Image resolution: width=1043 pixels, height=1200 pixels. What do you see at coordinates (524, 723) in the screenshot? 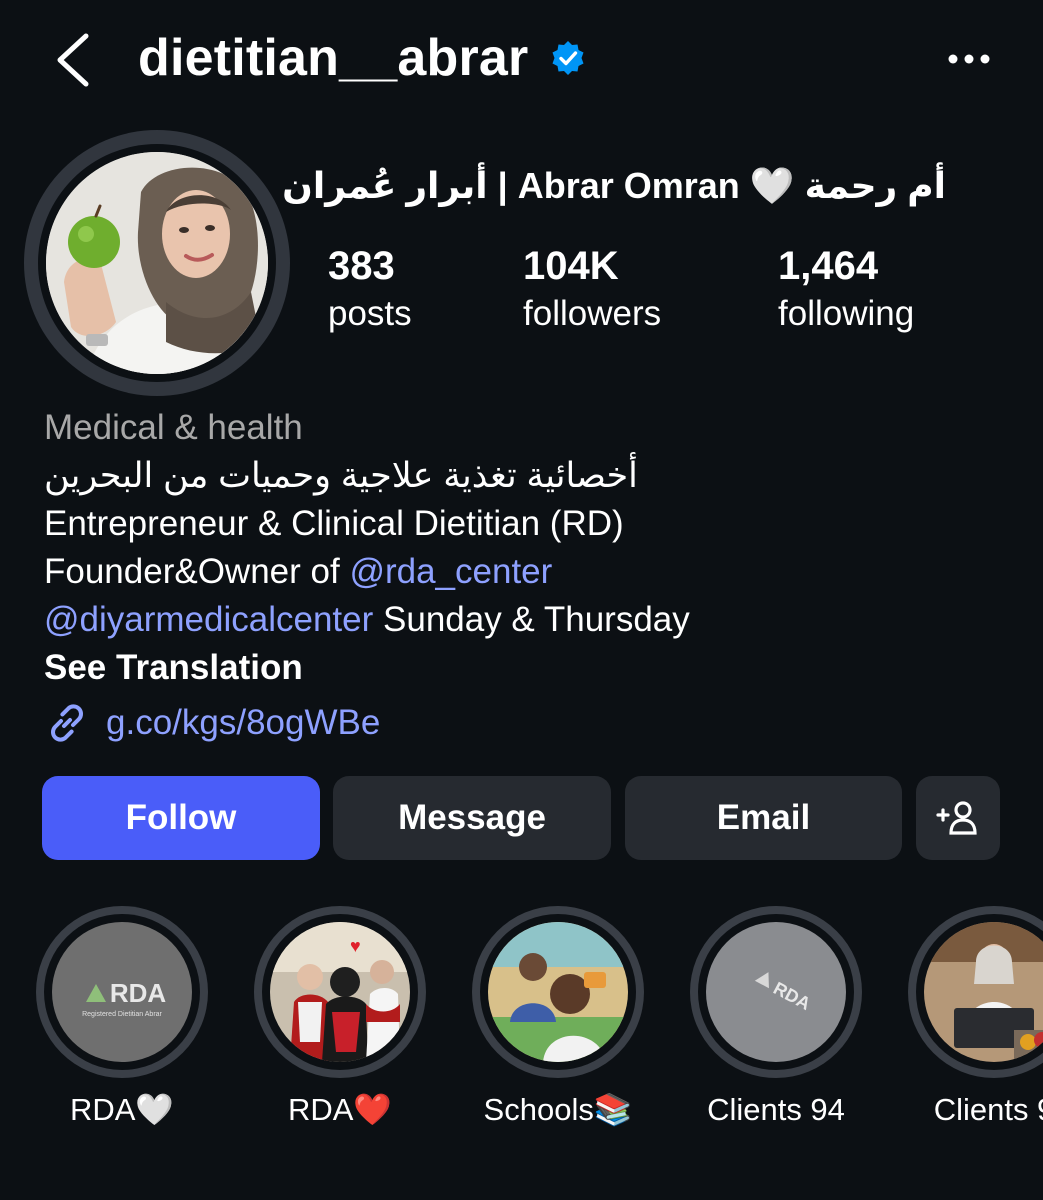
I see `bio-link: g.co/kgs/8ogWBe` at bounding box center [524, 723].